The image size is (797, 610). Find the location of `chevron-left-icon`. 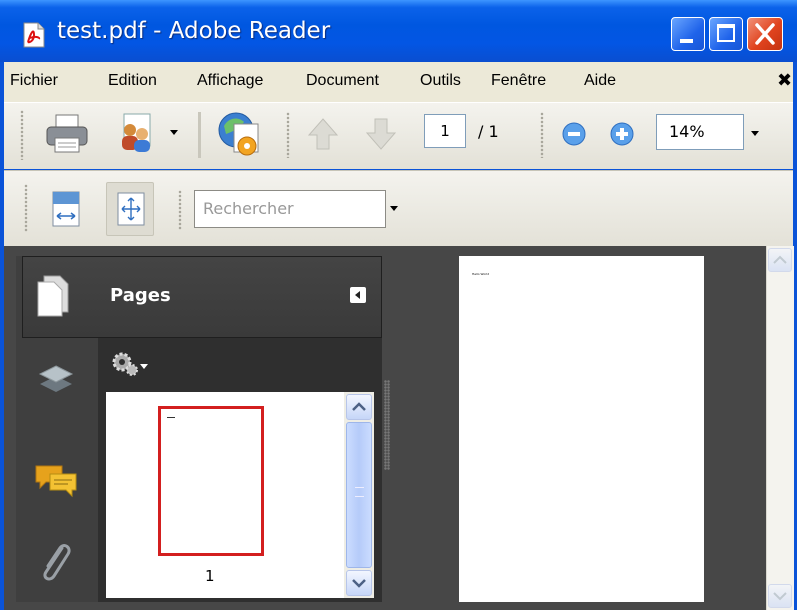

chevron-left-icon is located at coordinates (357, 295).